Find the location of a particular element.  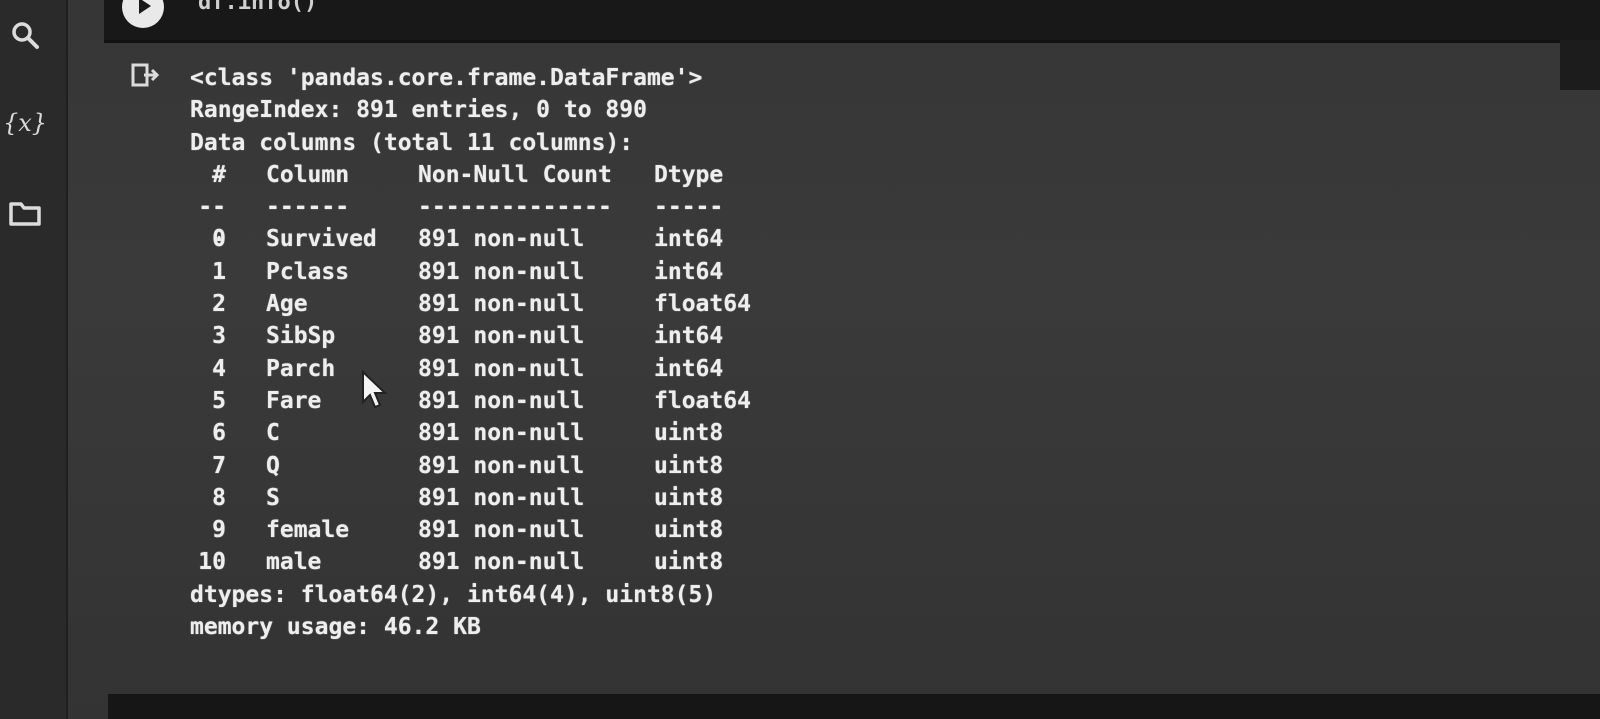

folder-icon is located at coordinates (25, 213).